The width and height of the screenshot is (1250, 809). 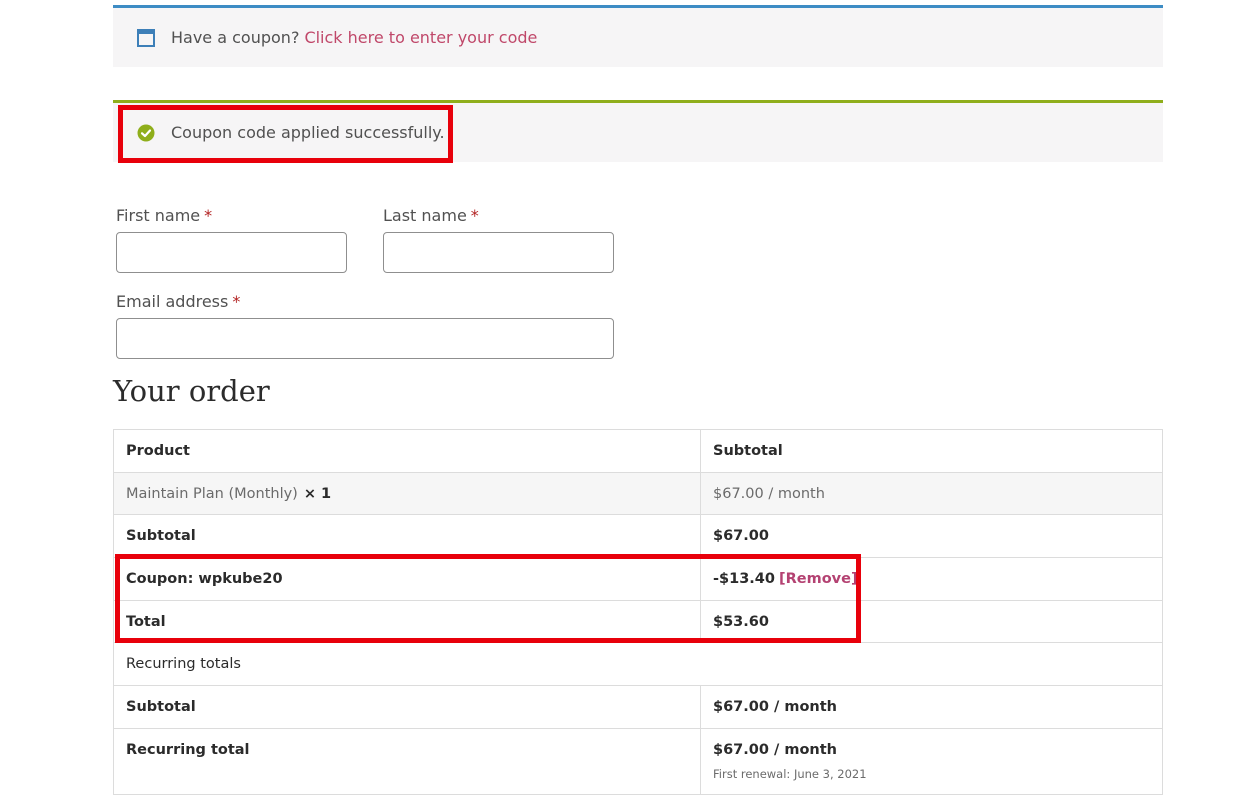 What do you see at coordinates (931, 451) in the screenshot?
I see `subtotal-column-header: Subtotal` at bounding box center [931, 451].